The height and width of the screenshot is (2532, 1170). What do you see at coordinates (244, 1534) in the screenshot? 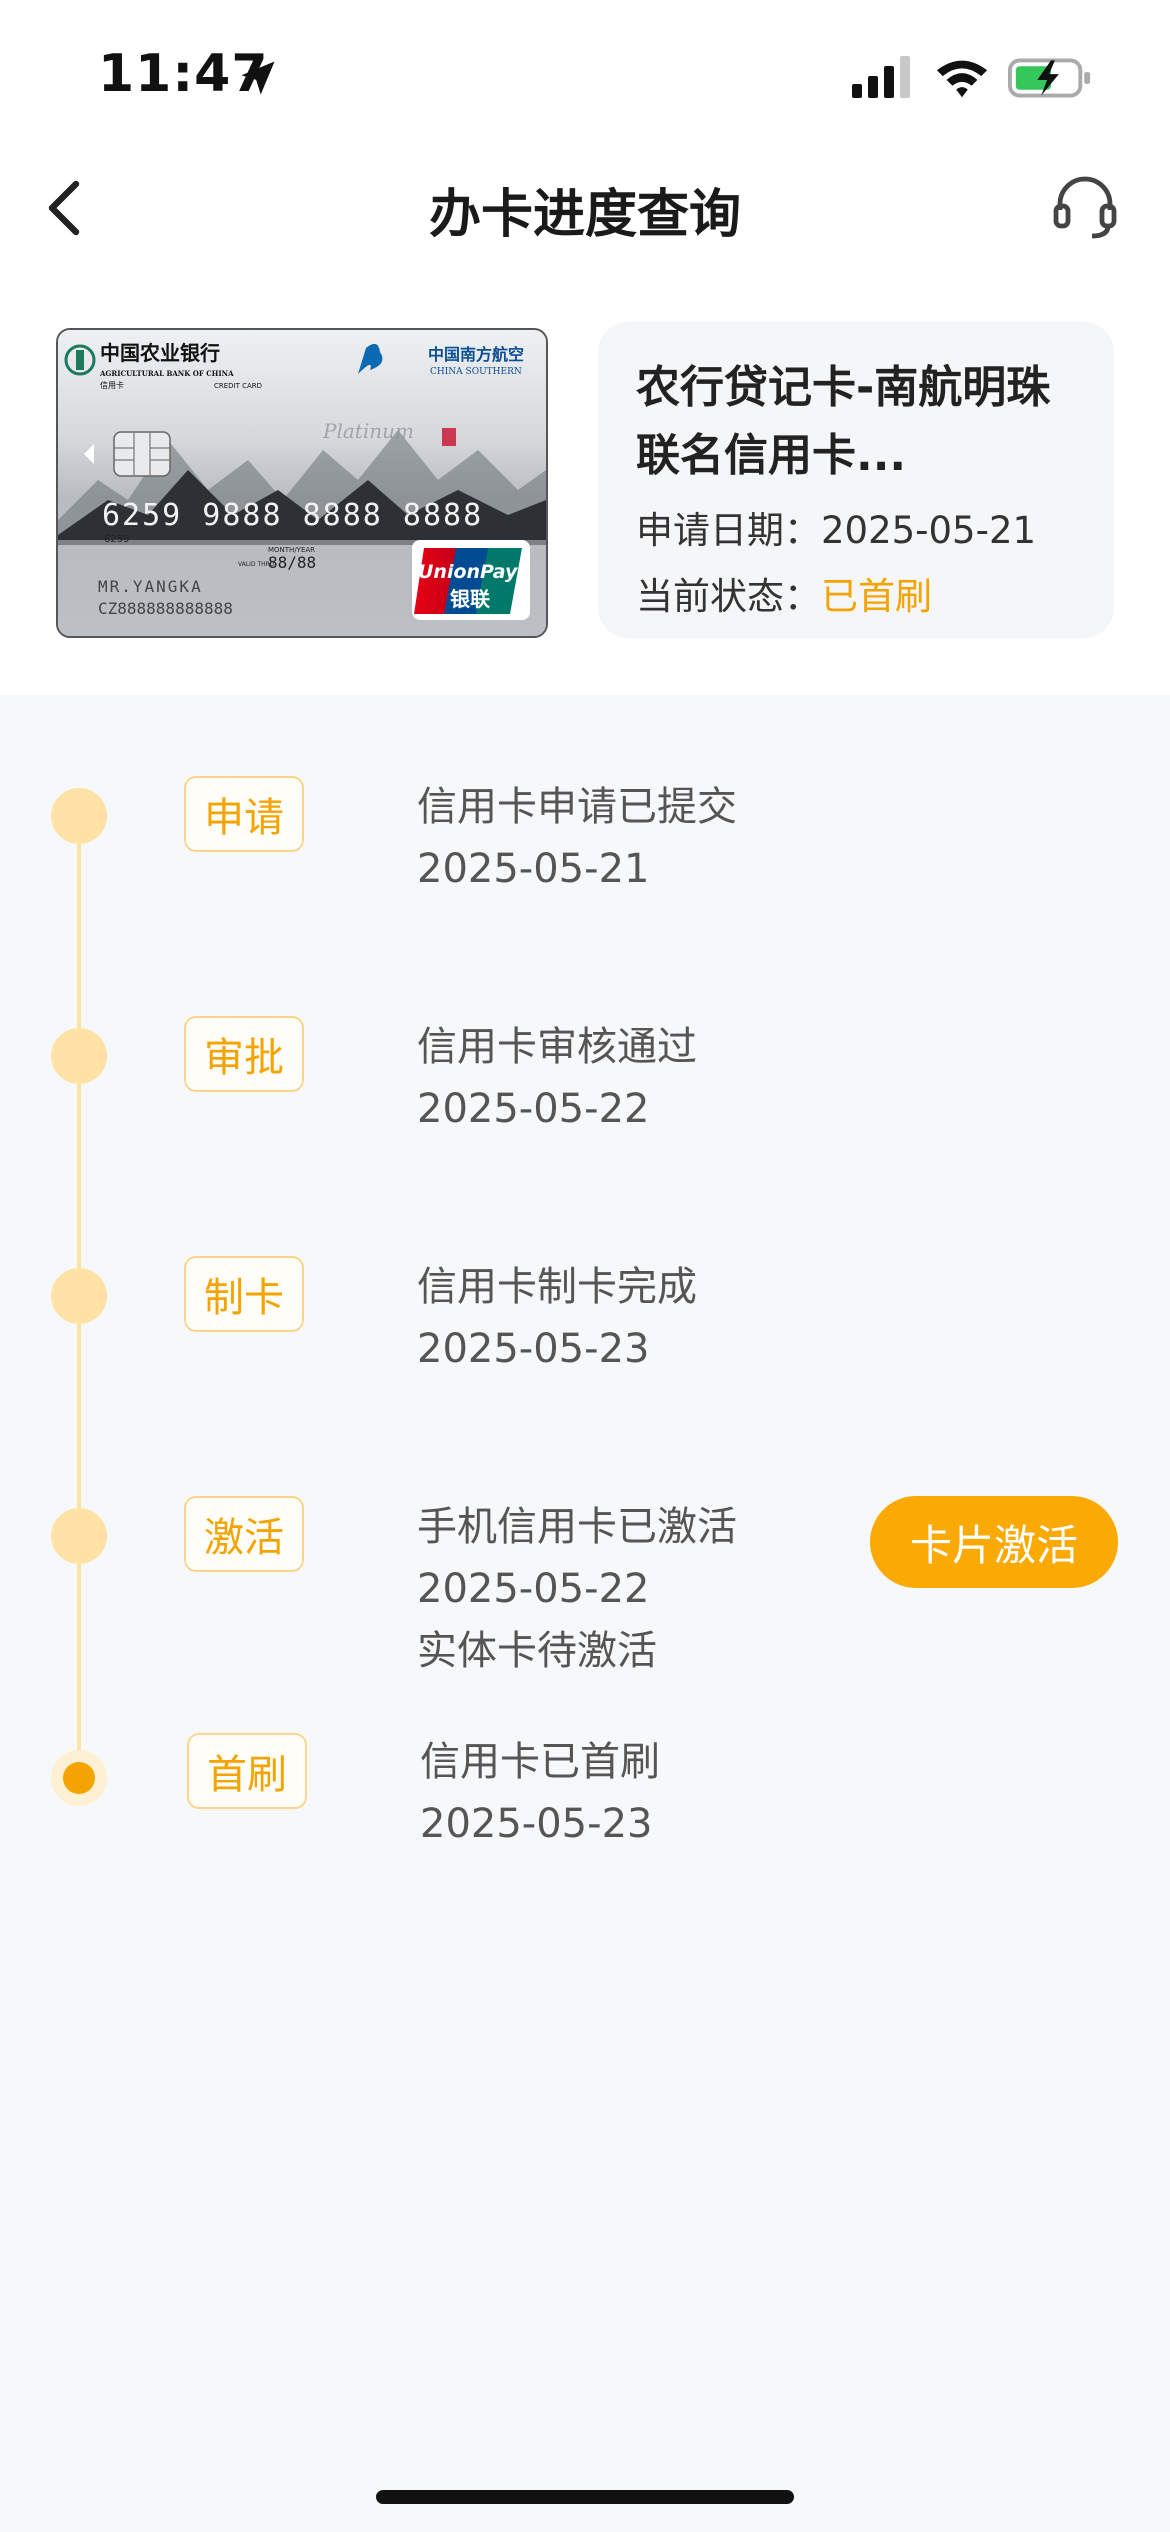
I see `step-tag-activate: 激活` at bounding box center [244, 1534].